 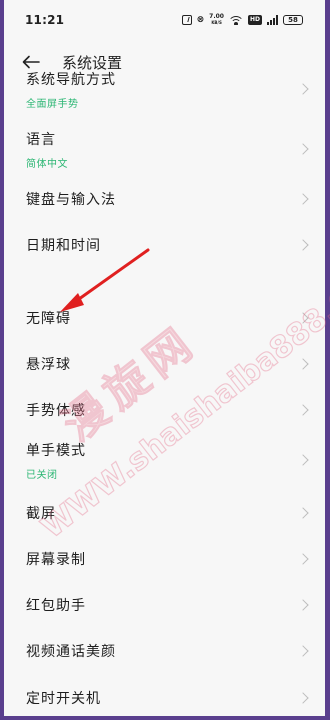 What do you see at coordinates (52, 104) in the screenshot?
I see `item-subtitle: 全面屏手势` at bounding box center [52, 104].